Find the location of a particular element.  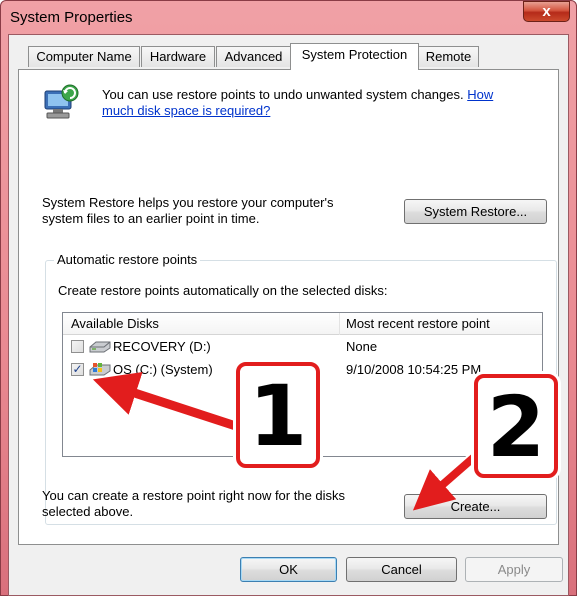

column-header-available-disks: Available Disks is located at coordinates (115, 323).